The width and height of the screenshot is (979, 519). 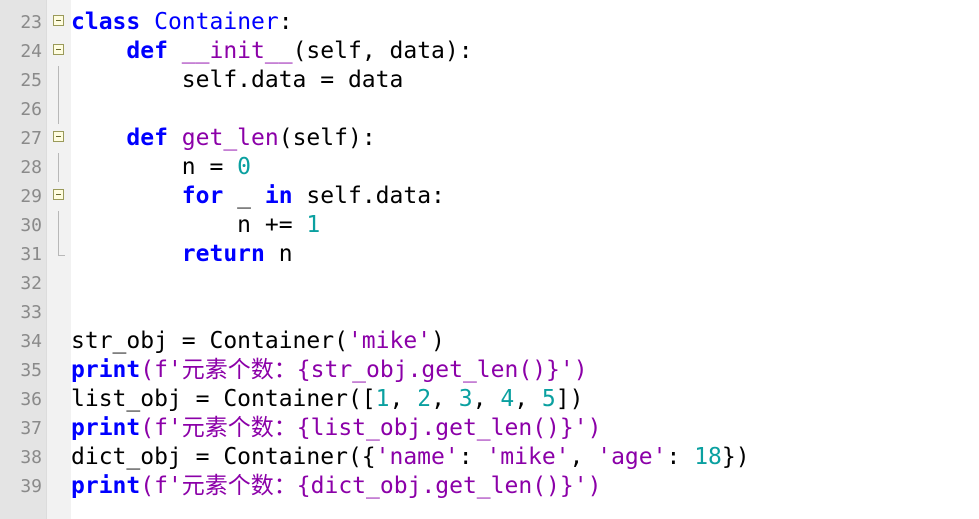 What do you see at coordinates (489, 138) in the screenshot?
I see `code-line: 27 def get_len(self):` at bounding box center [489, 138].